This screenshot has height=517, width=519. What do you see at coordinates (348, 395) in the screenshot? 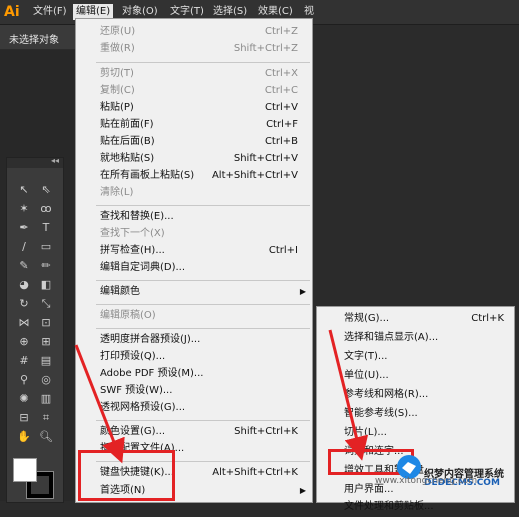
I see `arrow-to-plugins-icon` at bounding box center [348, 395].